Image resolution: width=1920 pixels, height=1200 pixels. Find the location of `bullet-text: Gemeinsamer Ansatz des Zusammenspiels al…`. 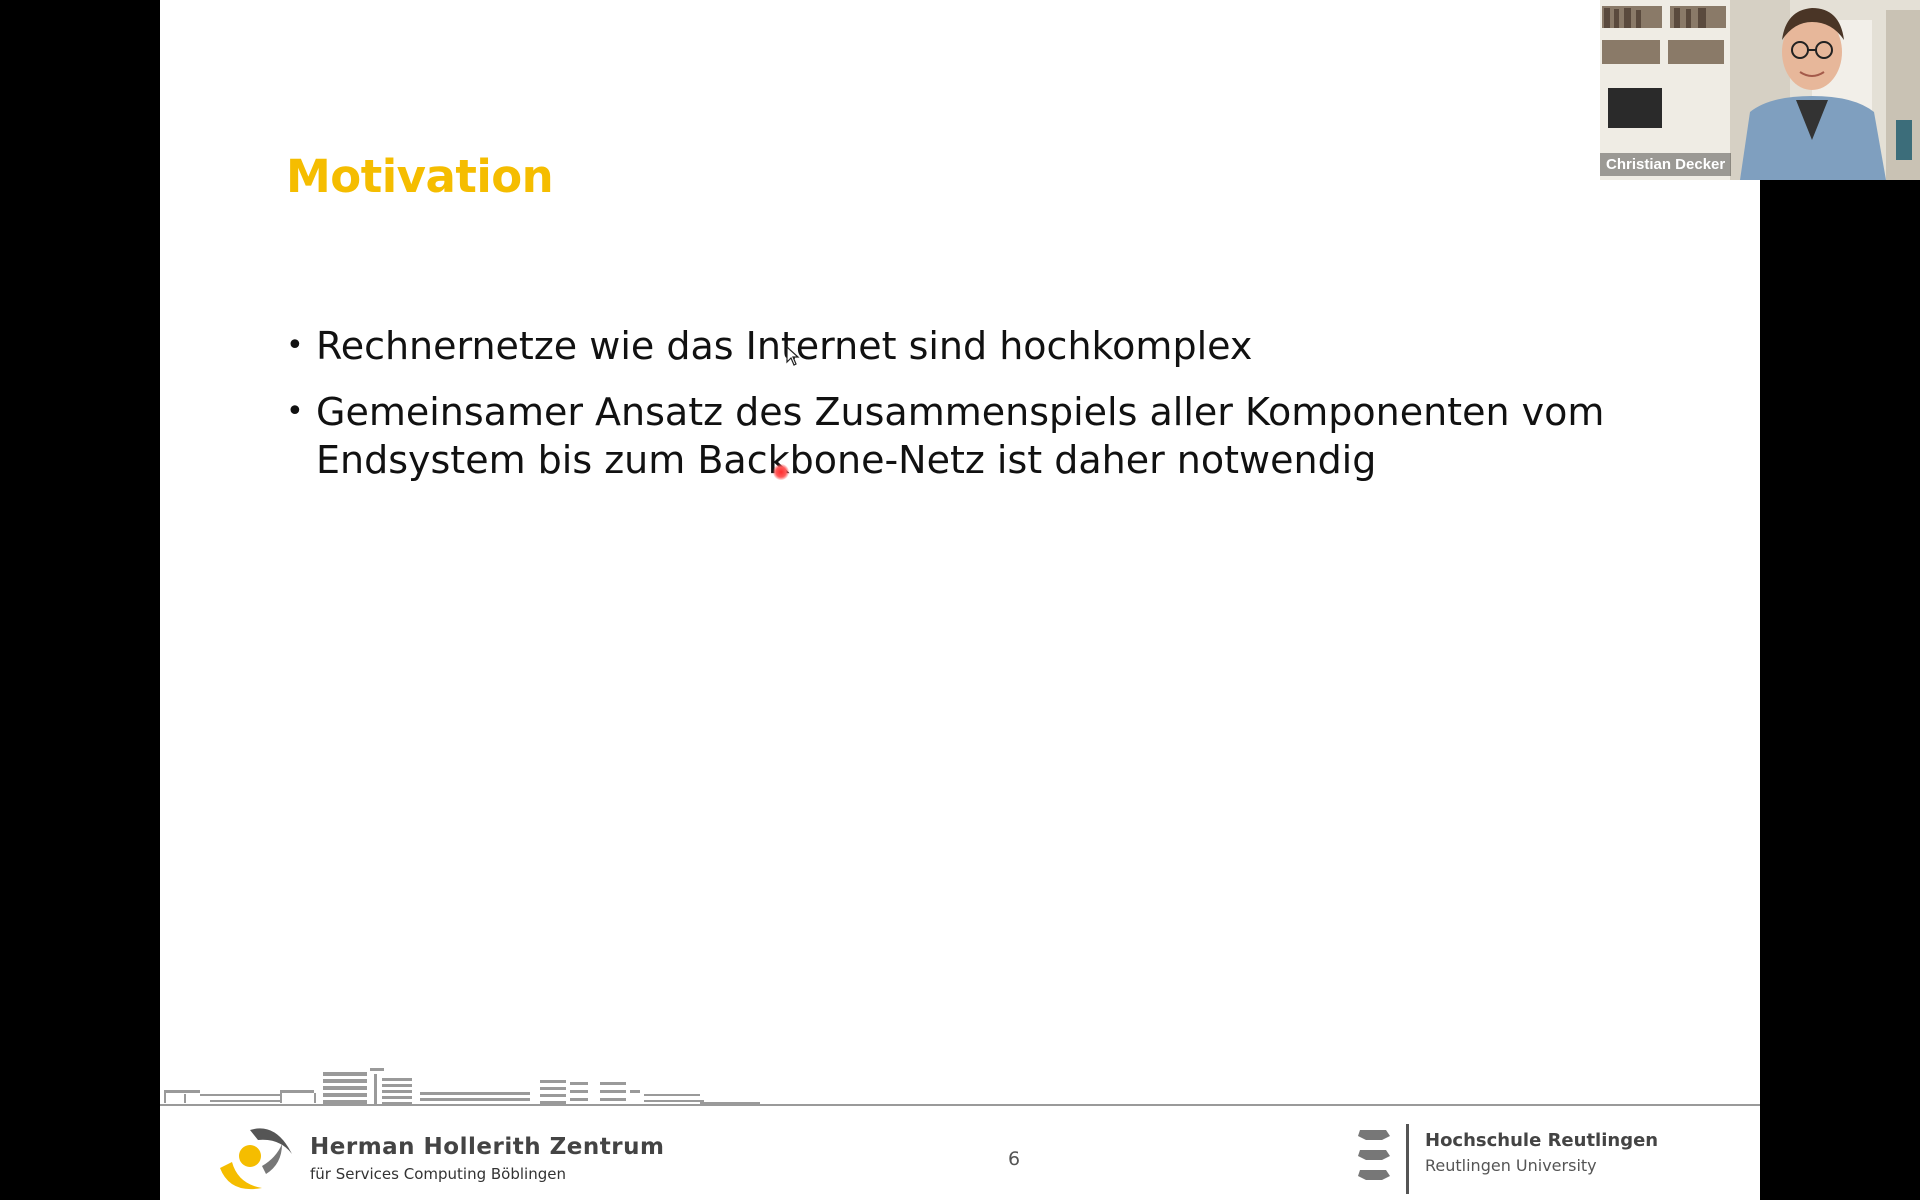

bullet-text: Gemeinsamer Ansatz des Zusammenspiels al… is located at coordinates (960, 436).